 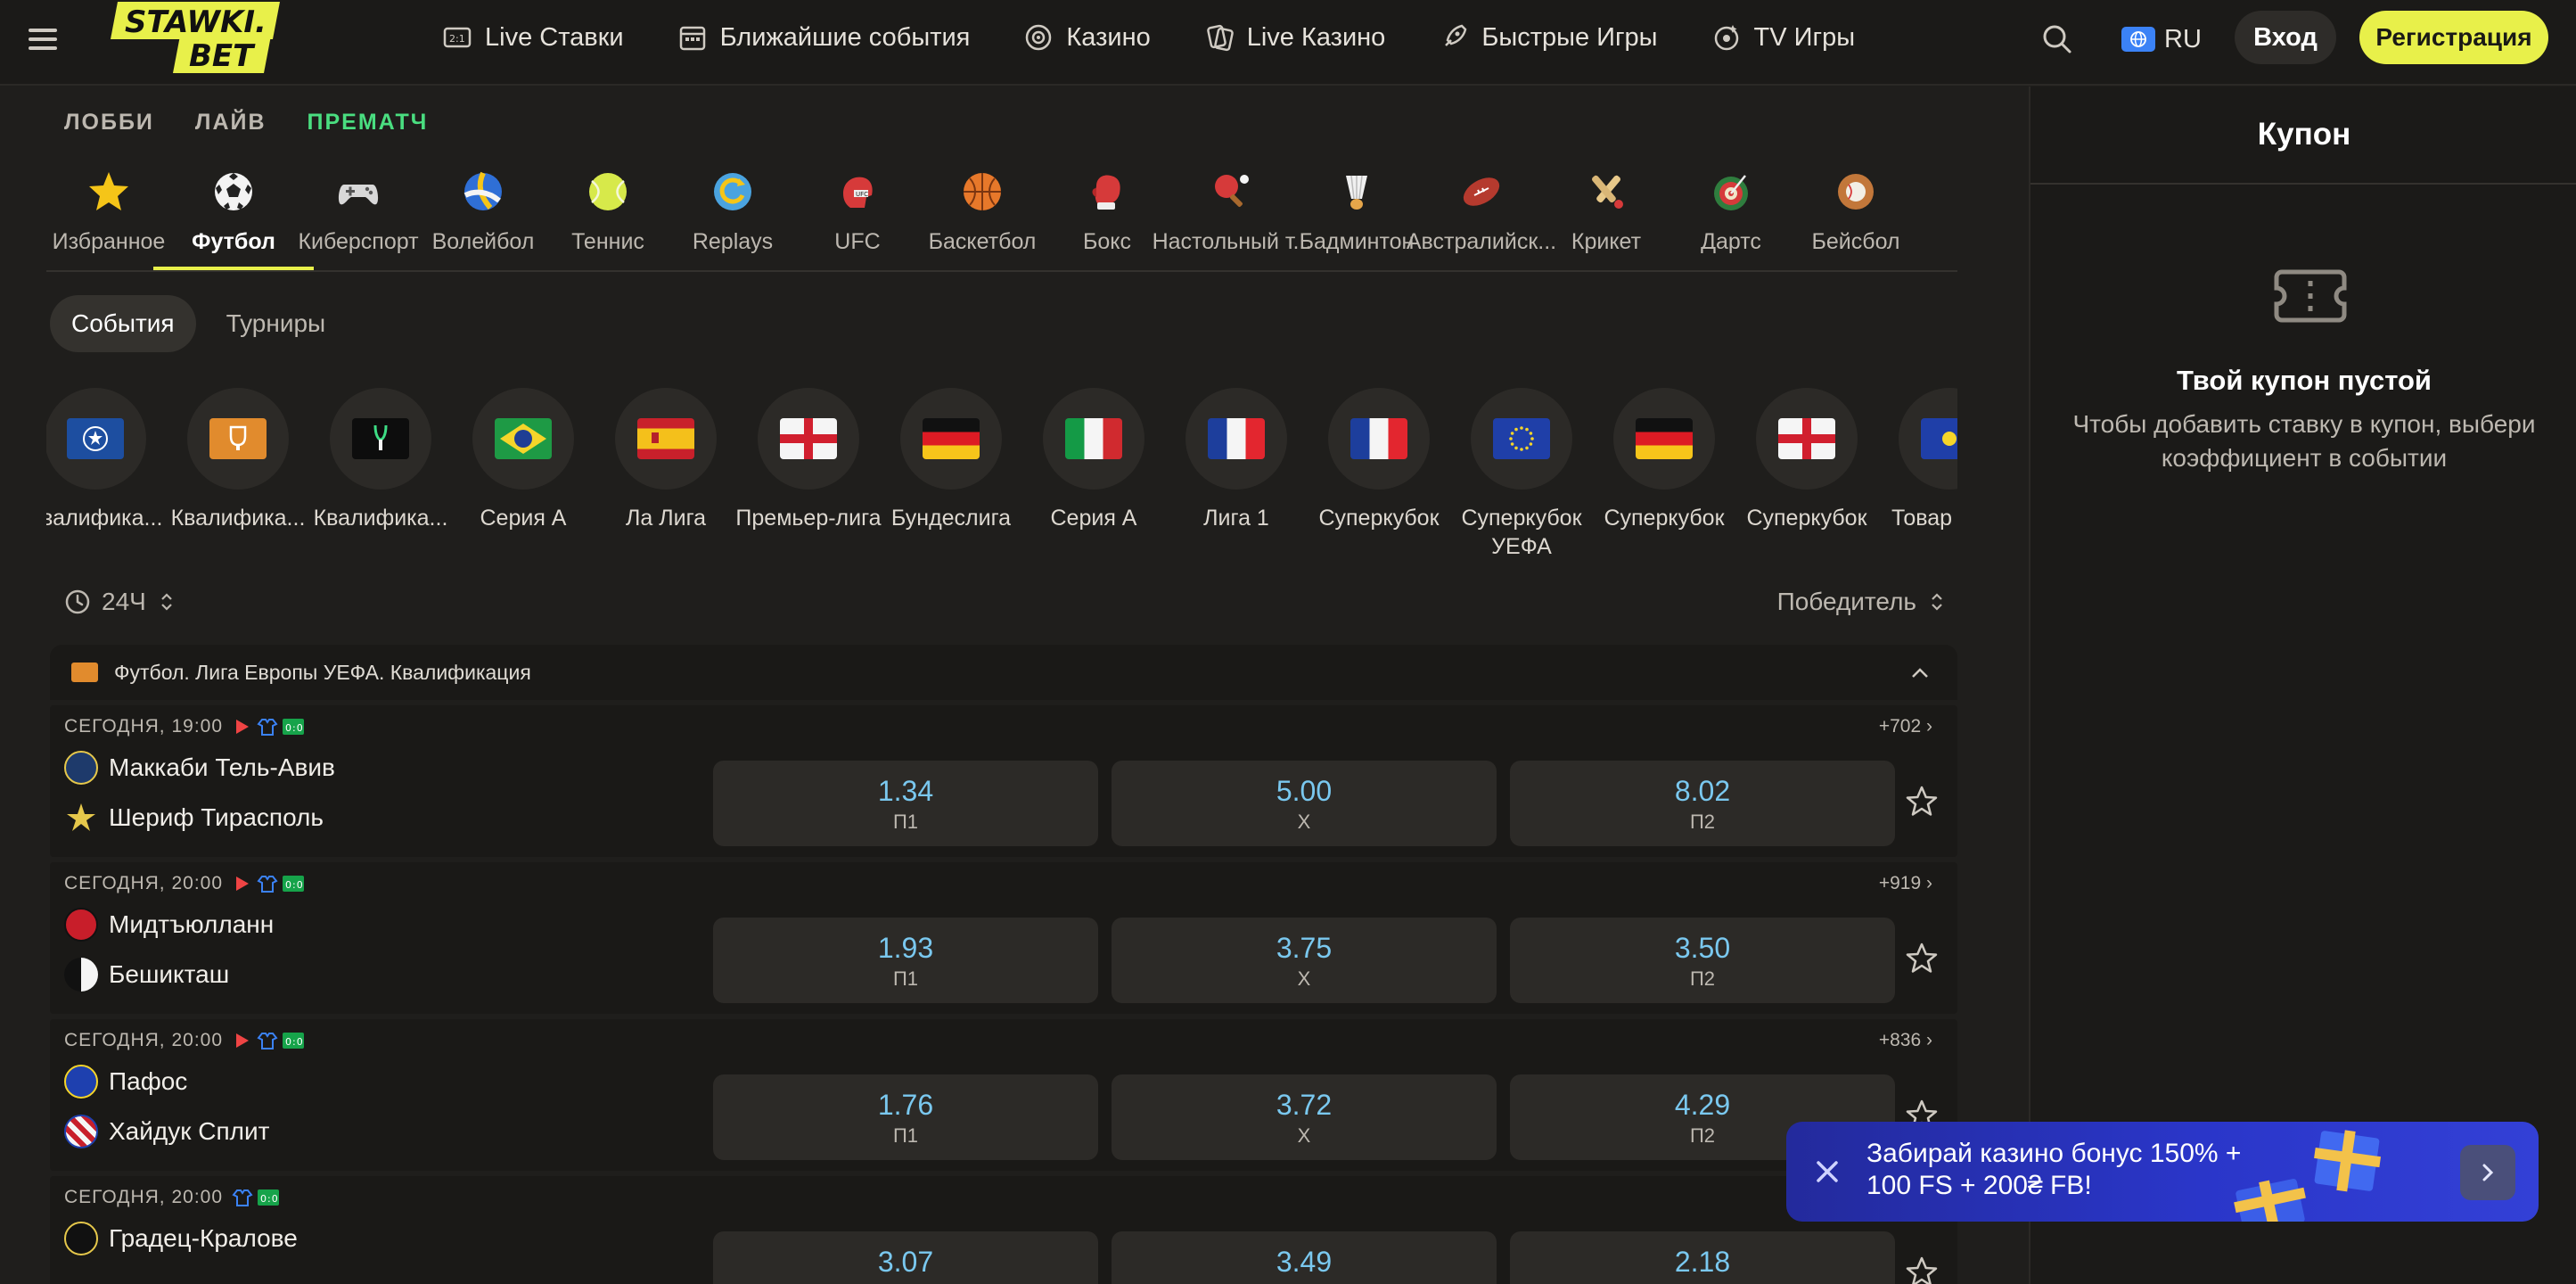 What do you see at coordinates (123, 323) in the screenshot?
I see `tab-events: События` at bounding box center [123, 323].